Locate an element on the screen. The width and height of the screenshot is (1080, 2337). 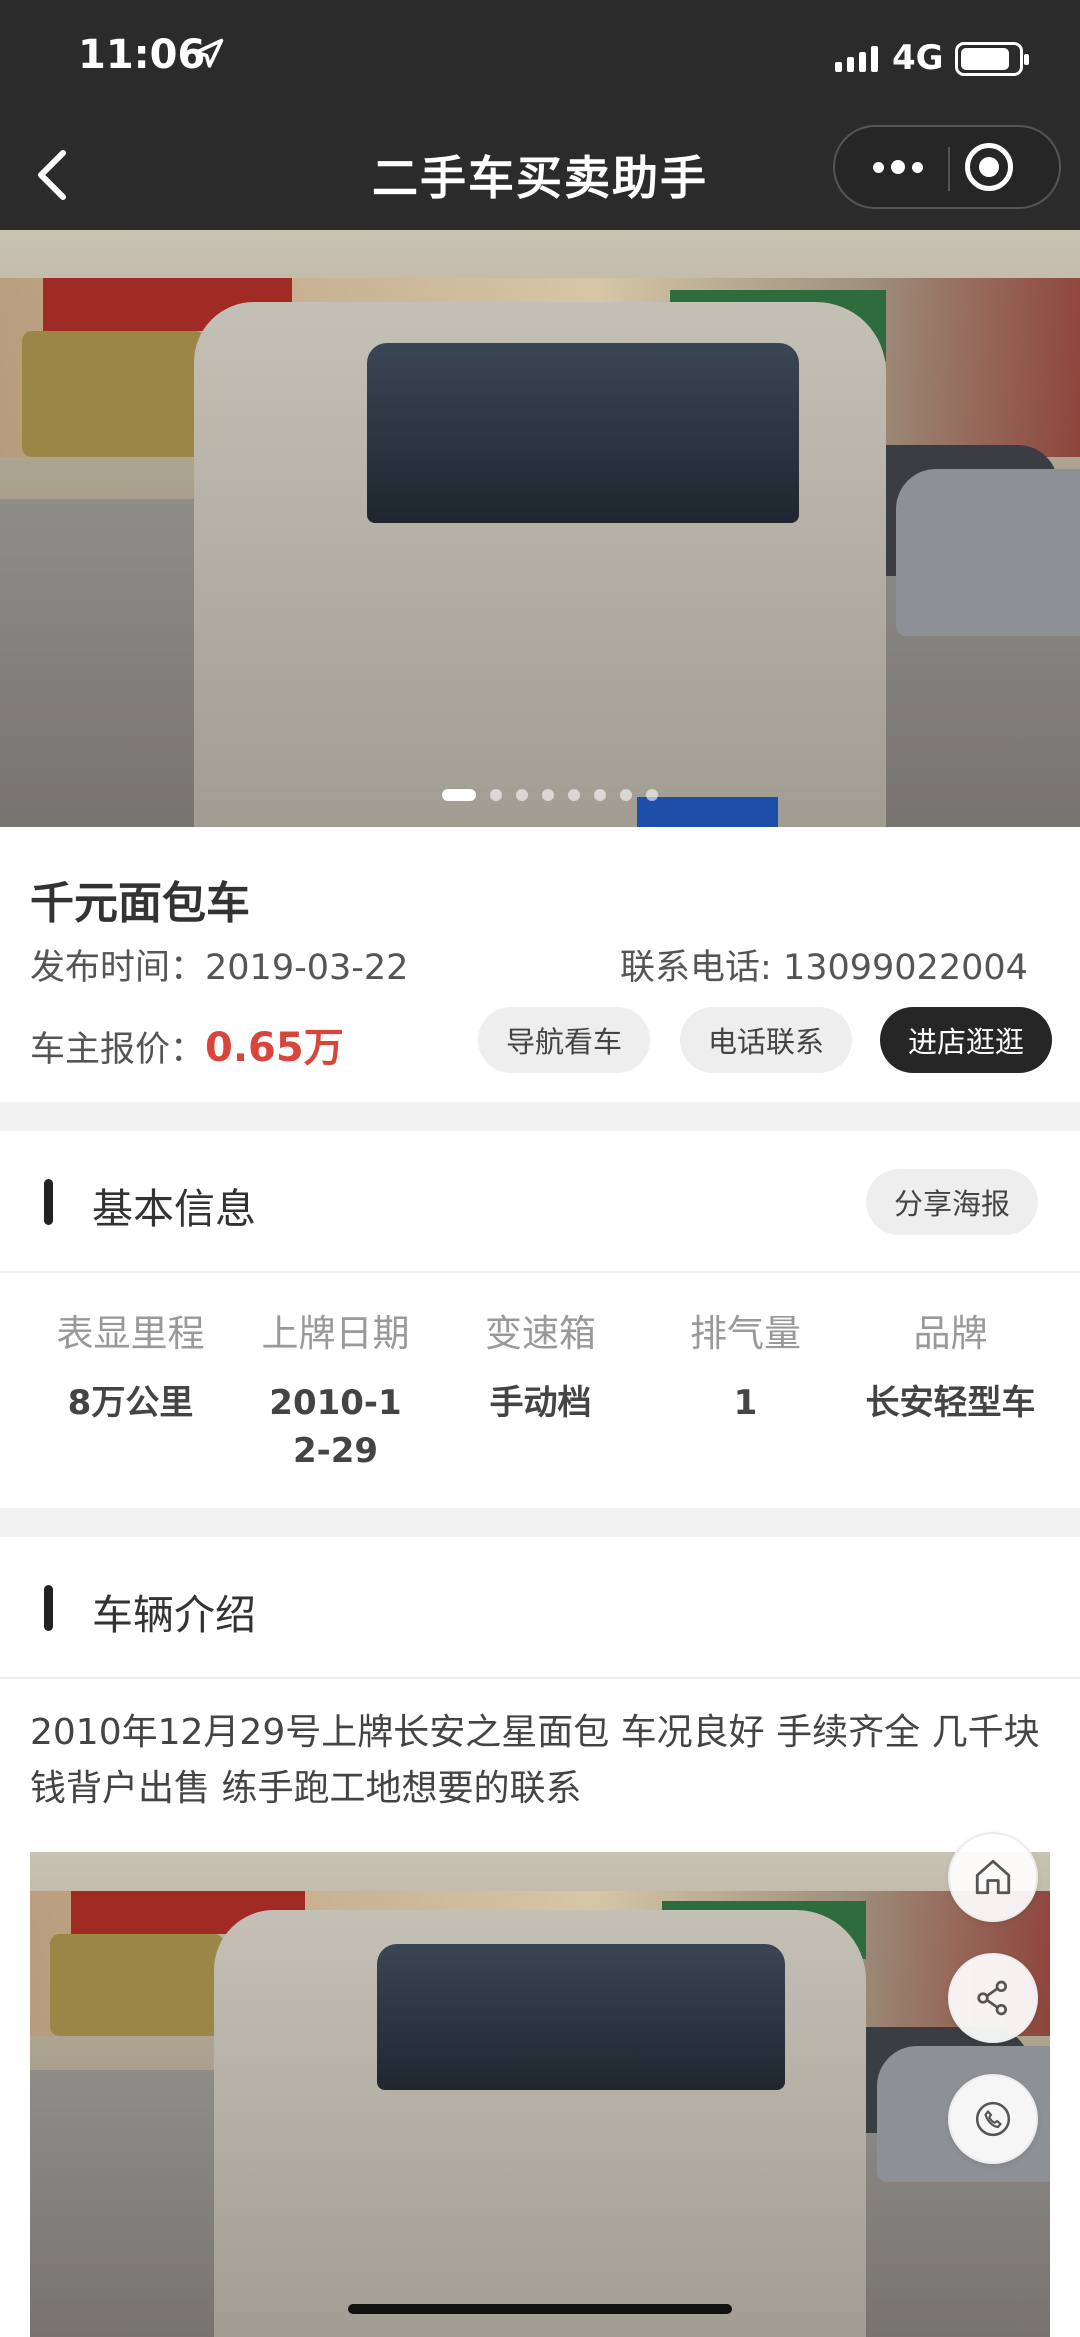
spec-displacement: 排气量 1 is located at coordinates (745, 1374).